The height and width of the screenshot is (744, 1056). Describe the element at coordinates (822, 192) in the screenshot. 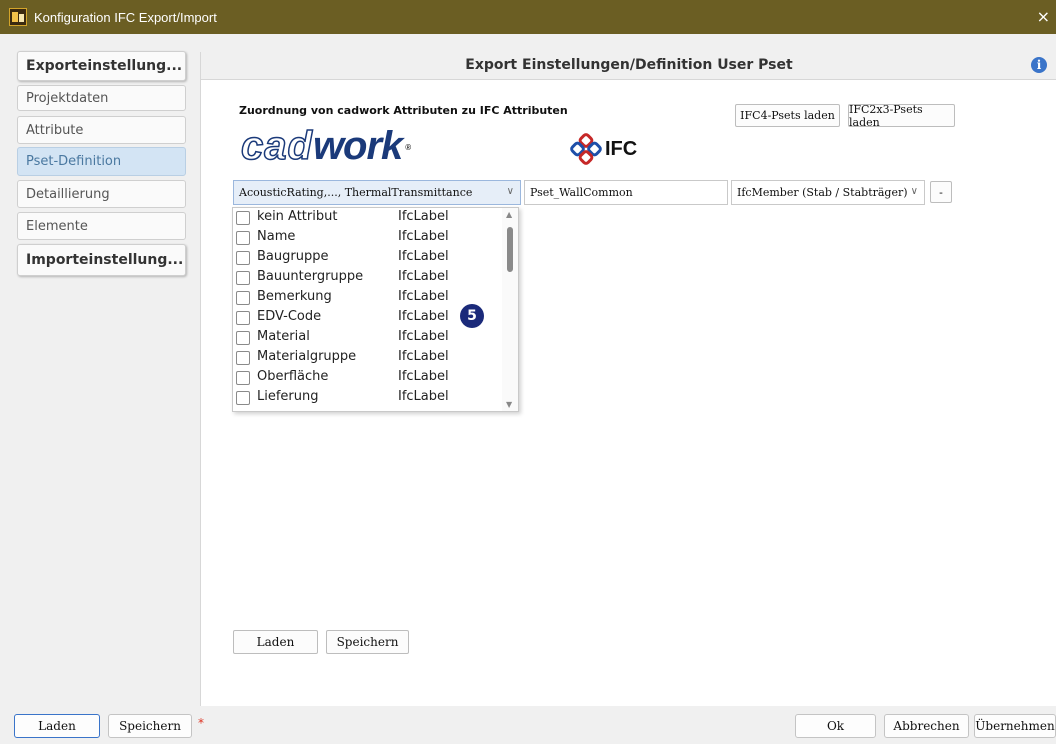

I see `ifc-type-select-value: IfcMember (Stab / Stabträger)` at that location.